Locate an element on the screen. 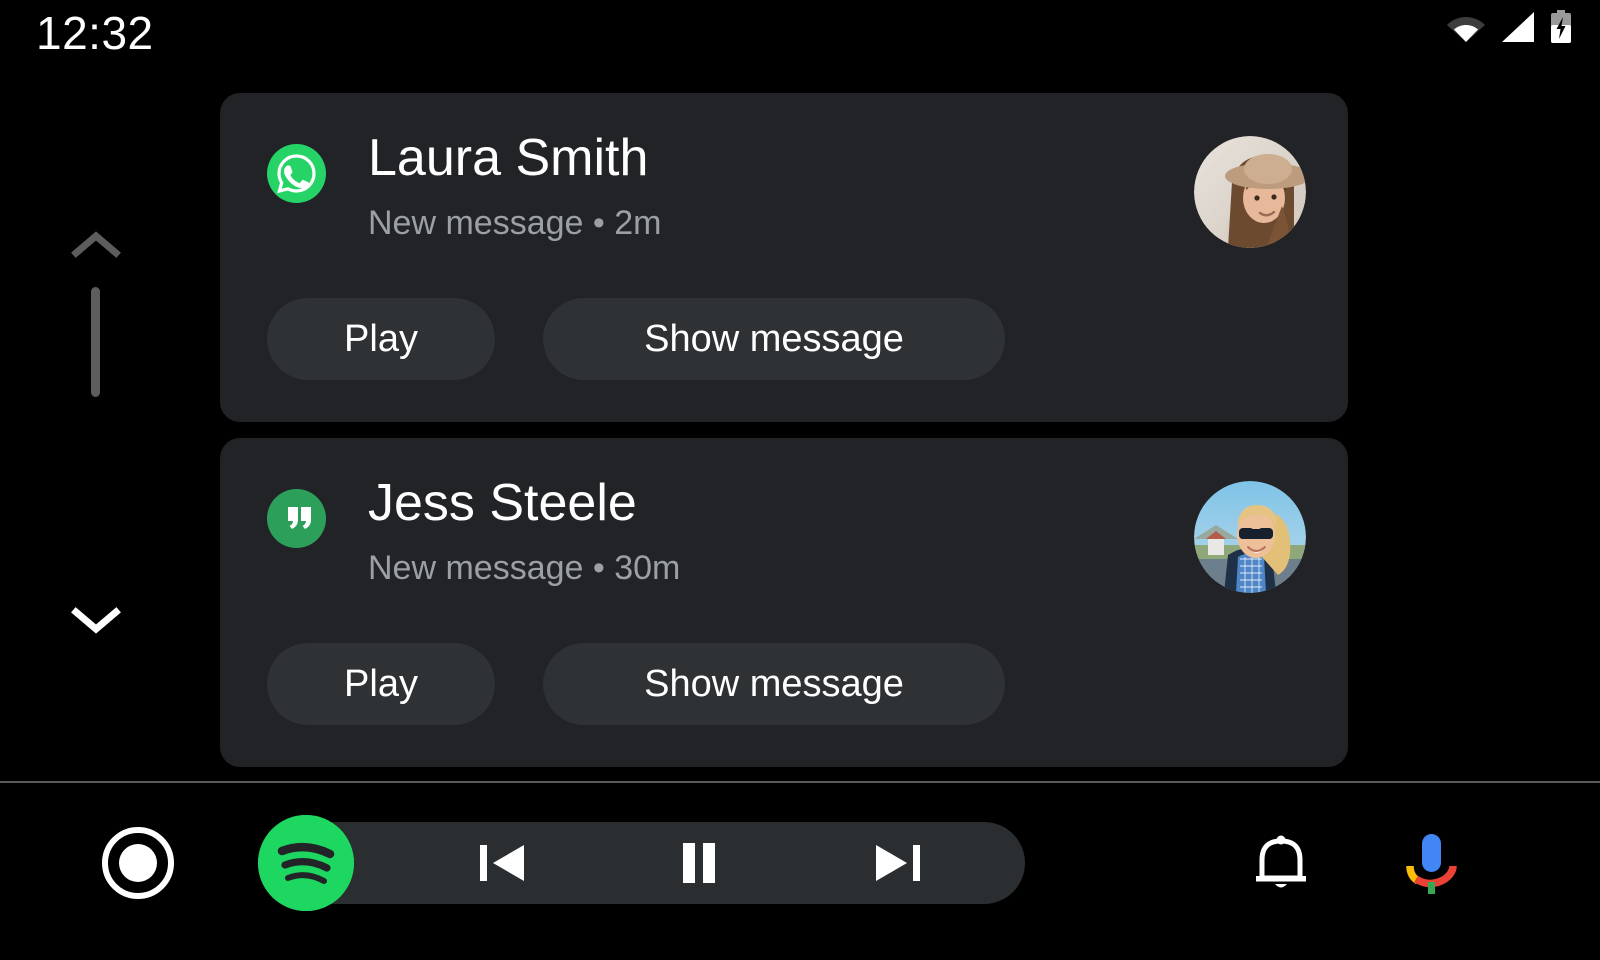 The image size is (1600, 960). notification-sender: Jess Steele is located at coordinates (502, 503).